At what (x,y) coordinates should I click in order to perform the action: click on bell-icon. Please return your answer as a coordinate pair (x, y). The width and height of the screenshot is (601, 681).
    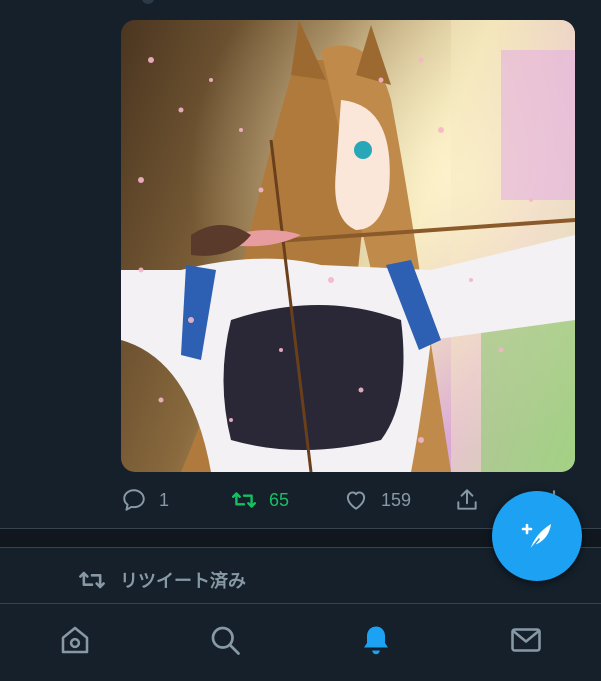
    Looking at the image, I should click on (376, 640).